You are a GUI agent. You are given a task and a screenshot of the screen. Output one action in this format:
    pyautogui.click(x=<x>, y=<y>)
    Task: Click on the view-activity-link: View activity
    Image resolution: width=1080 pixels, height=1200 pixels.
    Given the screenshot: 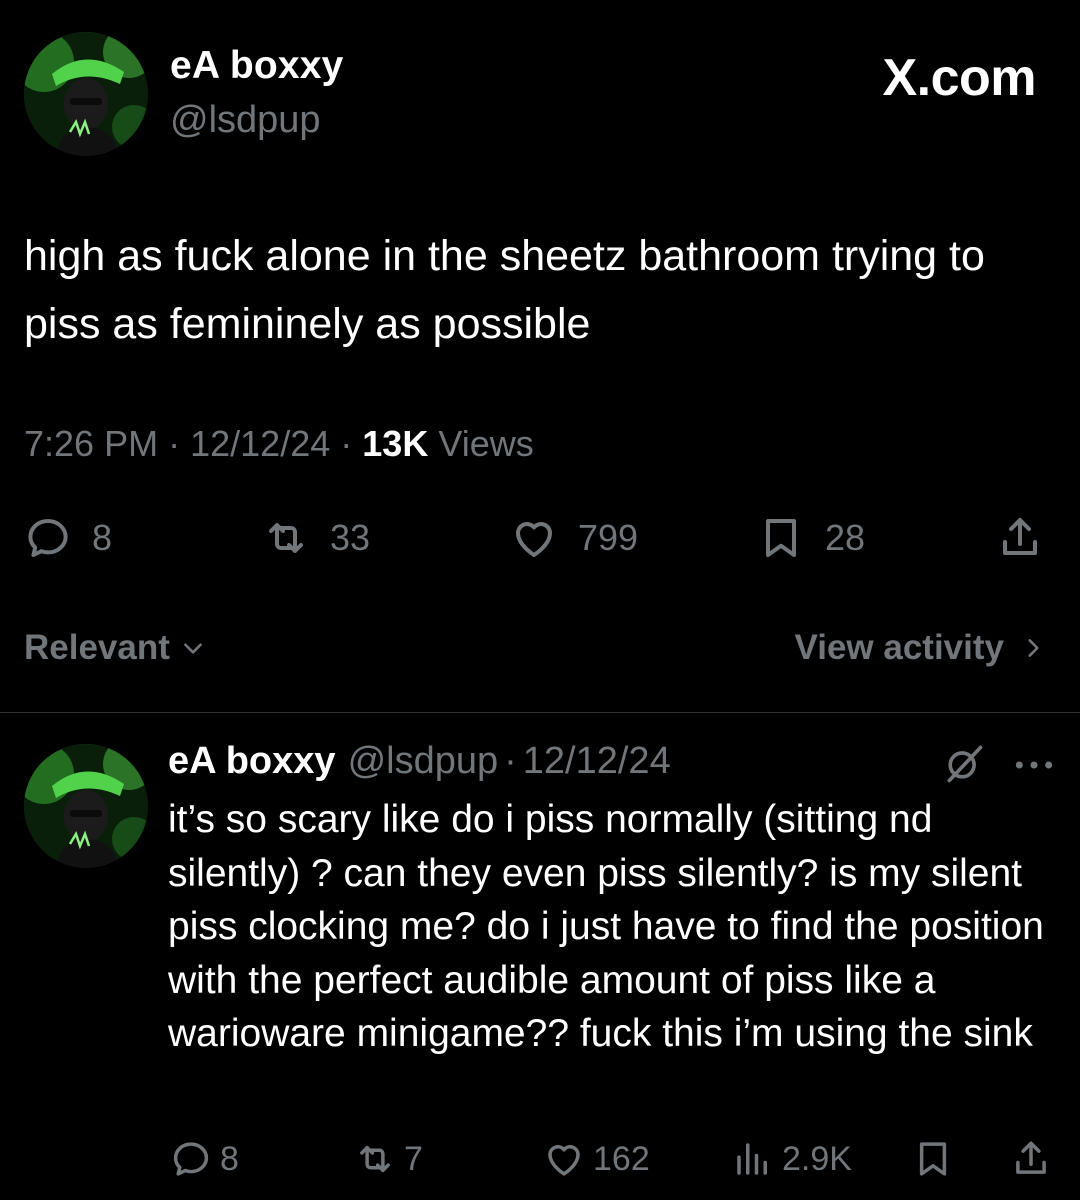 What is the action you would take?
    pyautogui.click(x=920, y=648)
    